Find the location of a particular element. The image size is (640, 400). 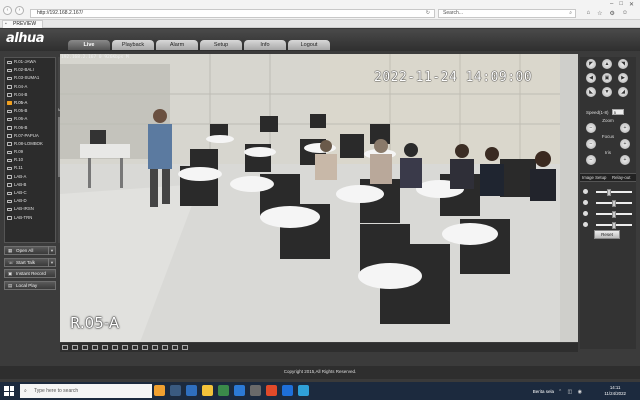

ptz-down-button: ▼ is located at coordinates (607, 92).